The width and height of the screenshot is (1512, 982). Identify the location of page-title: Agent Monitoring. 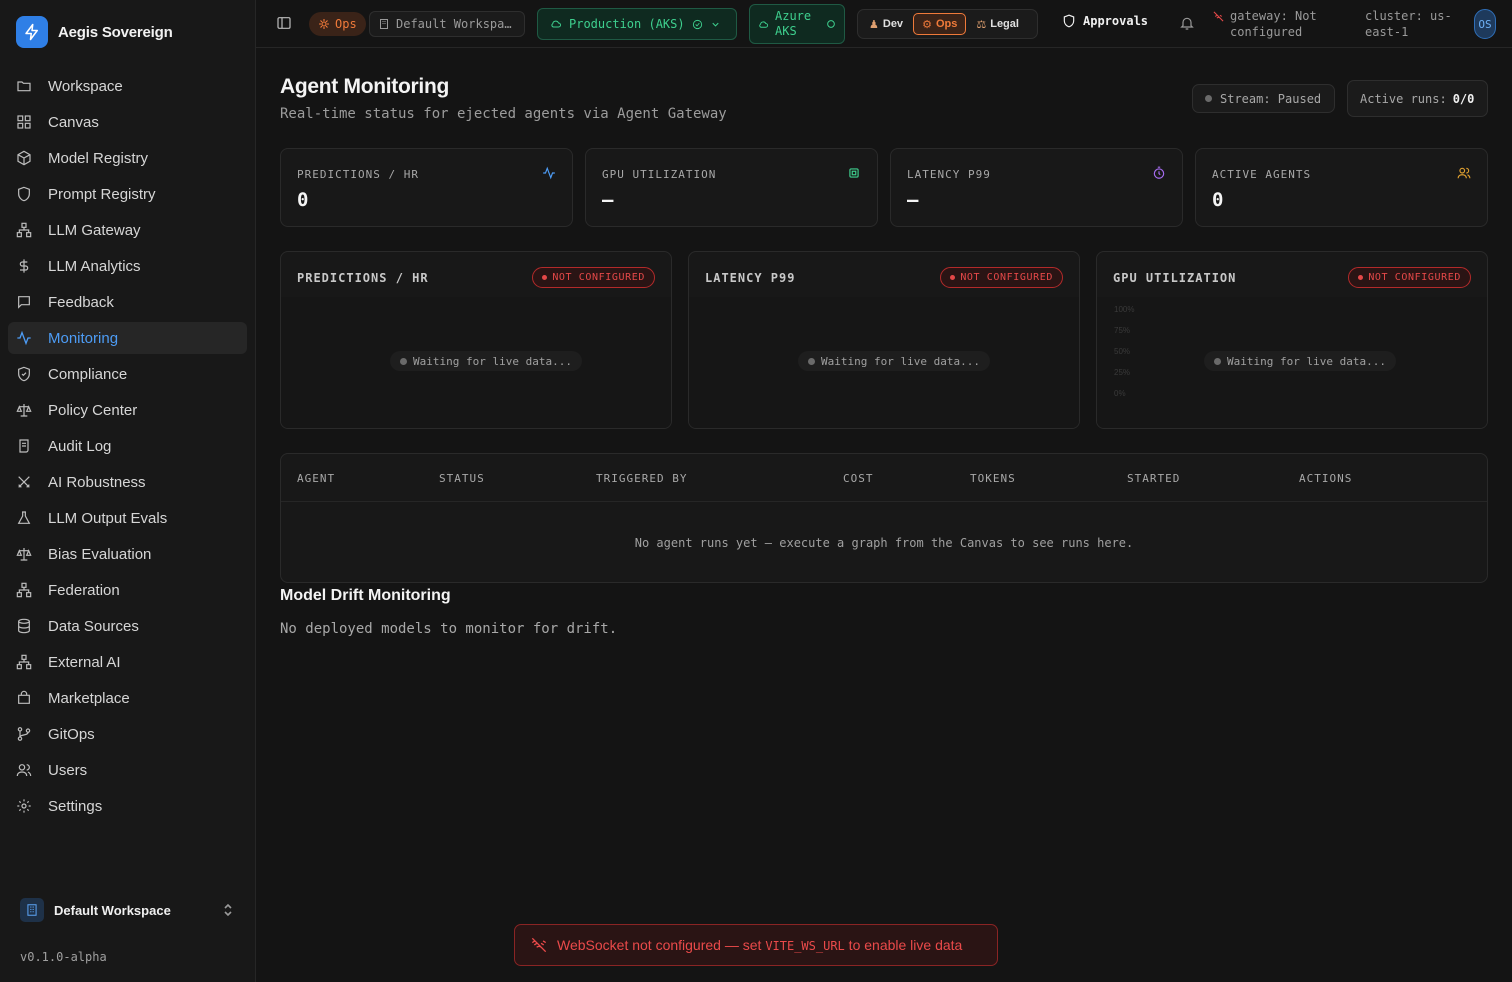
(364, 86).